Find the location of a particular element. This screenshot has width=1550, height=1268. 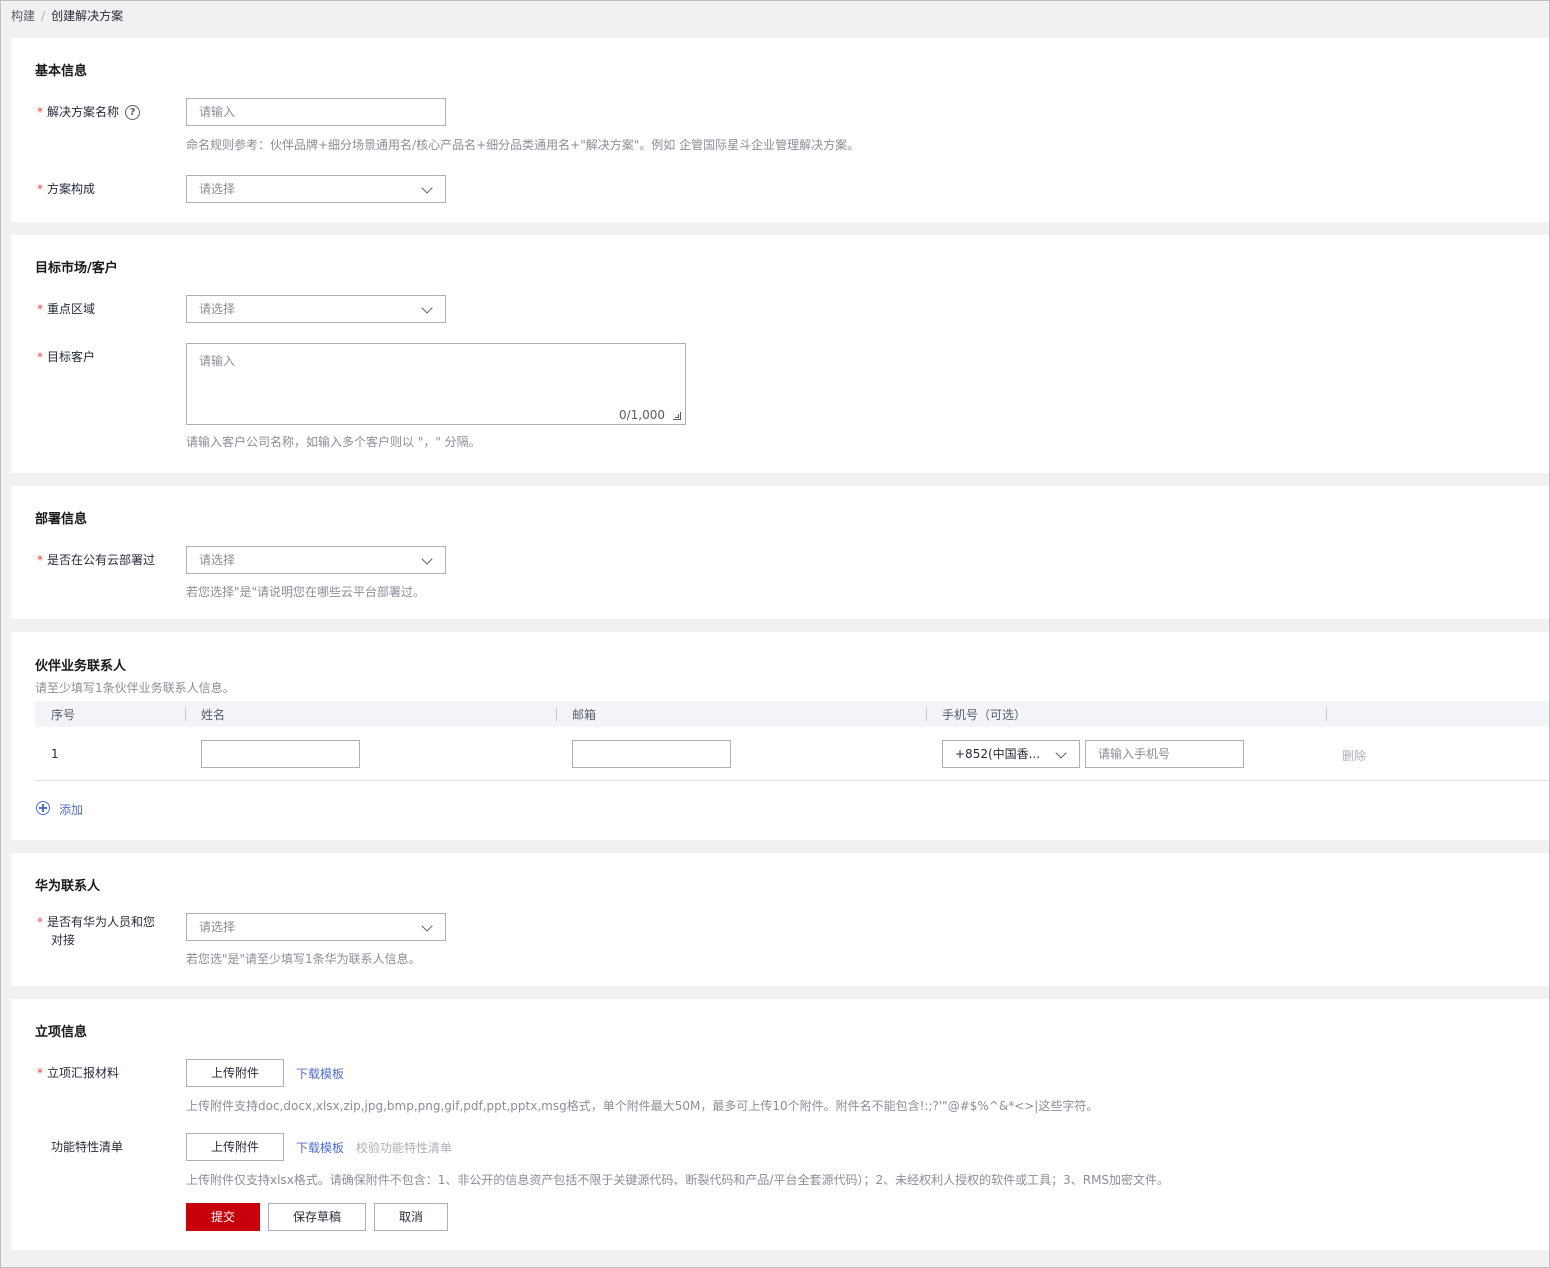

section-title: 目标市场/客户 is located at coordinates (76, 268).